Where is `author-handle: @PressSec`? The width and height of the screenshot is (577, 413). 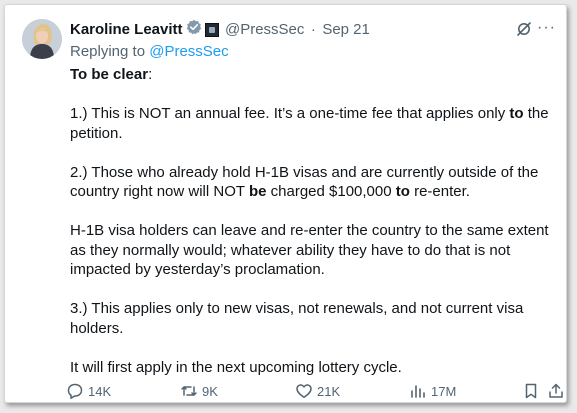
author-handle: @PressSec is located at coordinates (264, 29).